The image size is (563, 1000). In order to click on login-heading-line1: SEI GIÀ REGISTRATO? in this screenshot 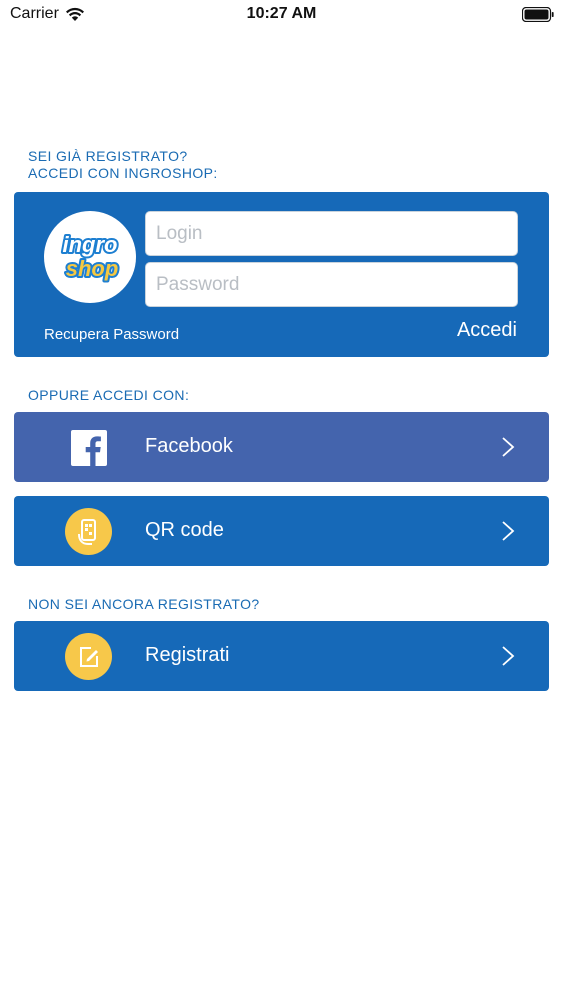, I will do `click(108, 156)`.